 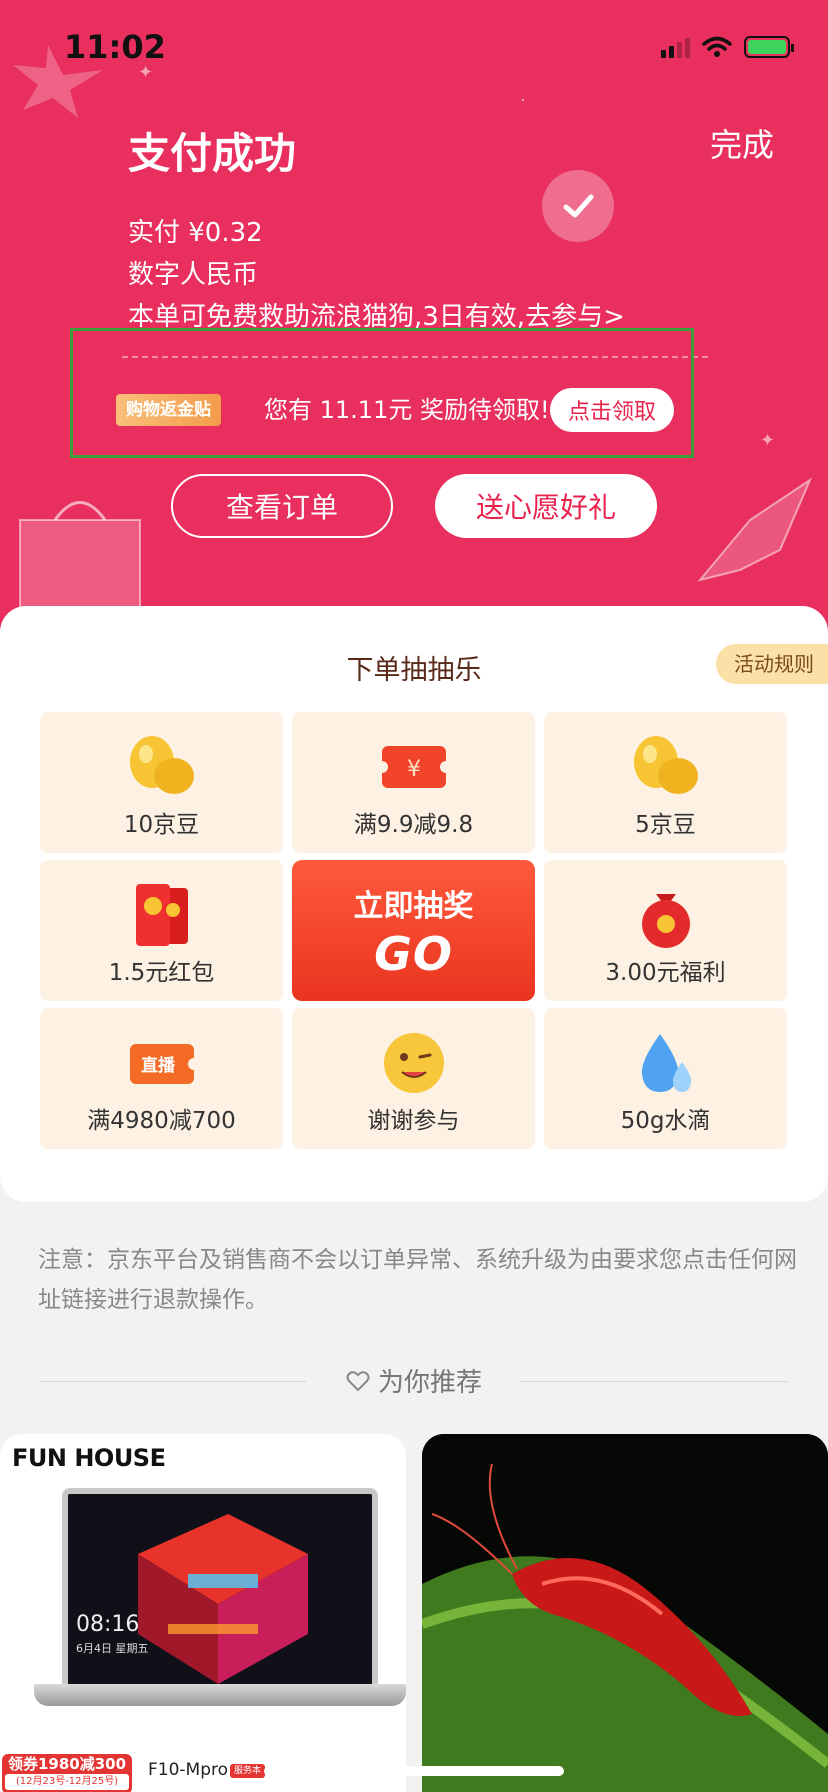 What do you see at coordinates (158, 1065) in the screenshot?
I see `svg-text: 直播` at bounding box center [158, 1065].